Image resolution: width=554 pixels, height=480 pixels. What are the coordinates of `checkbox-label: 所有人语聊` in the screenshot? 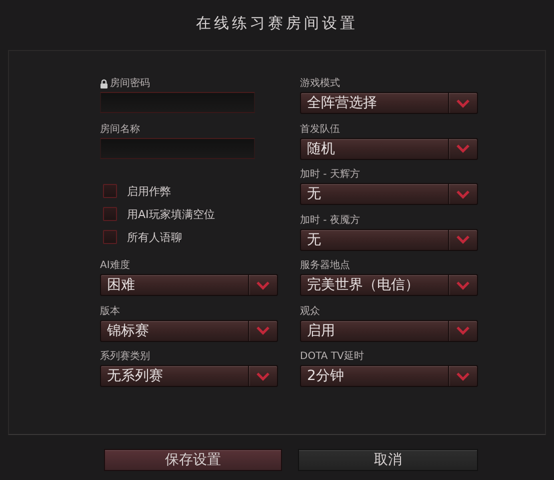 It's located at (154, 237).